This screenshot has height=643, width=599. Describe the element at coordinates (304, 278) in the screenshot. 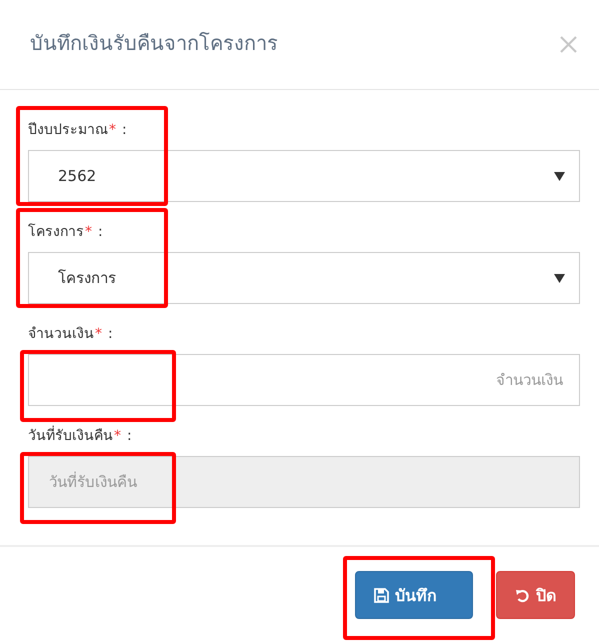

I see `select-field: โครงการ` at that location.